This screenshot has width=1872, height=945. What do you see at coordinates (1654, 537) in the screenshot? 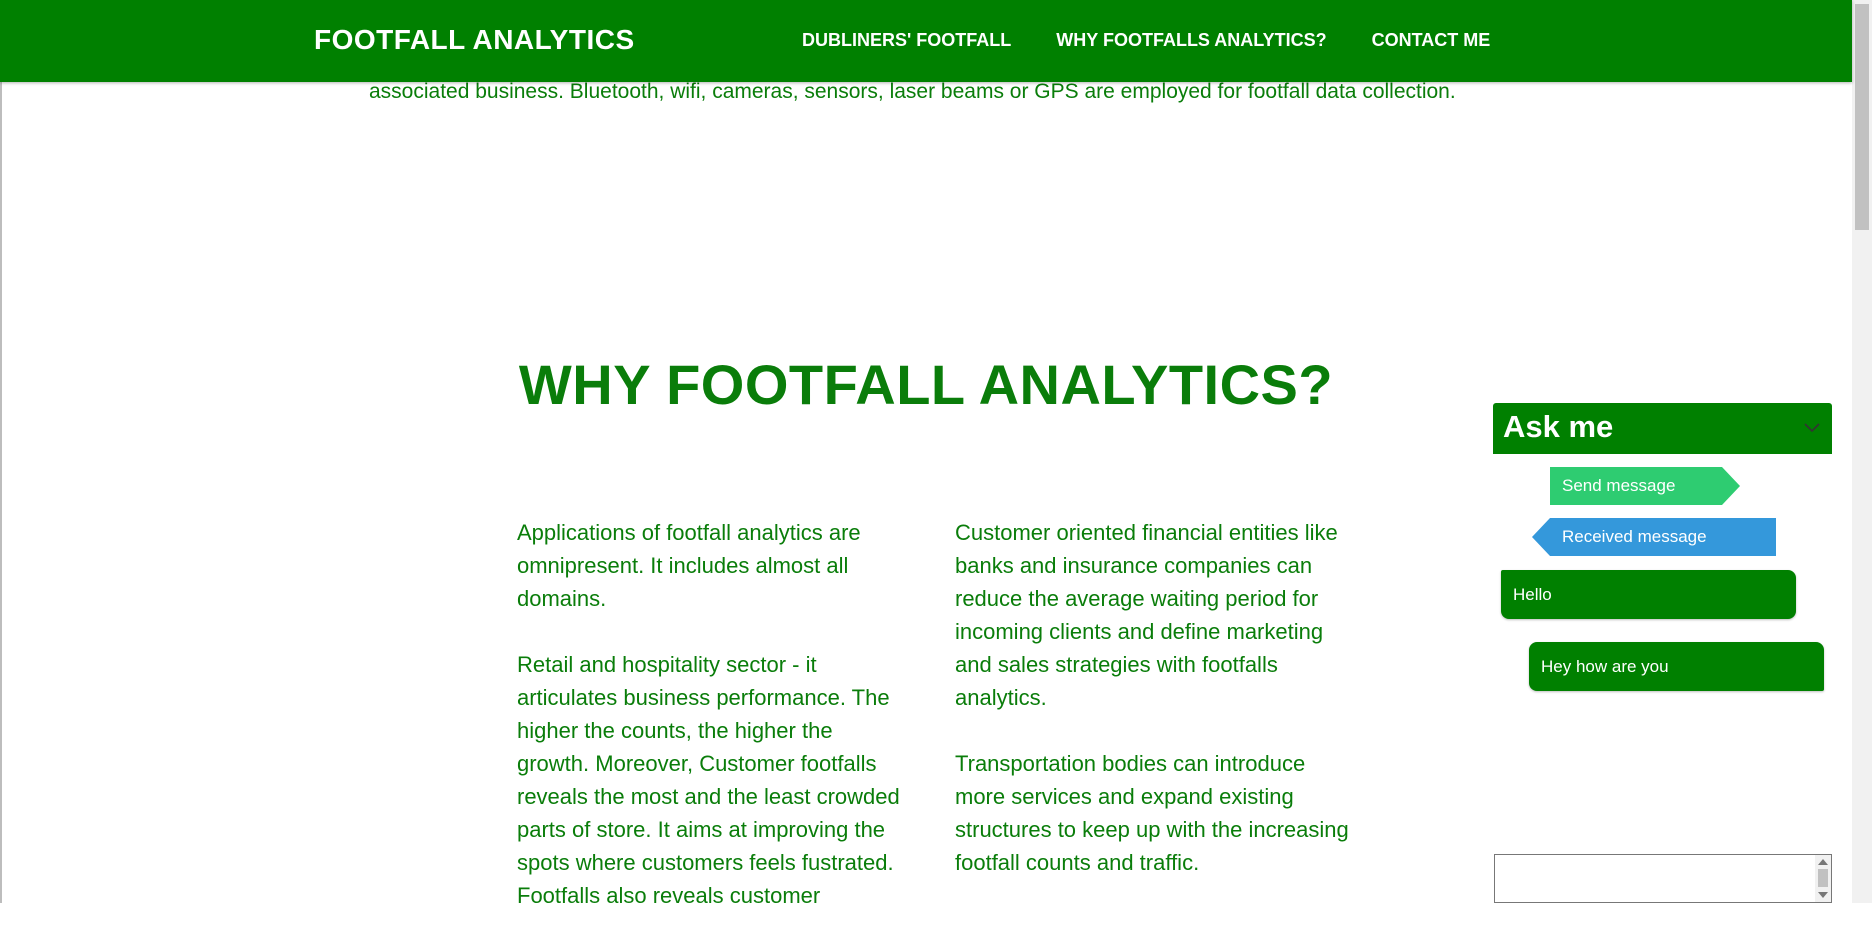
I see `received-message-legend: Received message` at bounding box center [1654, 537].